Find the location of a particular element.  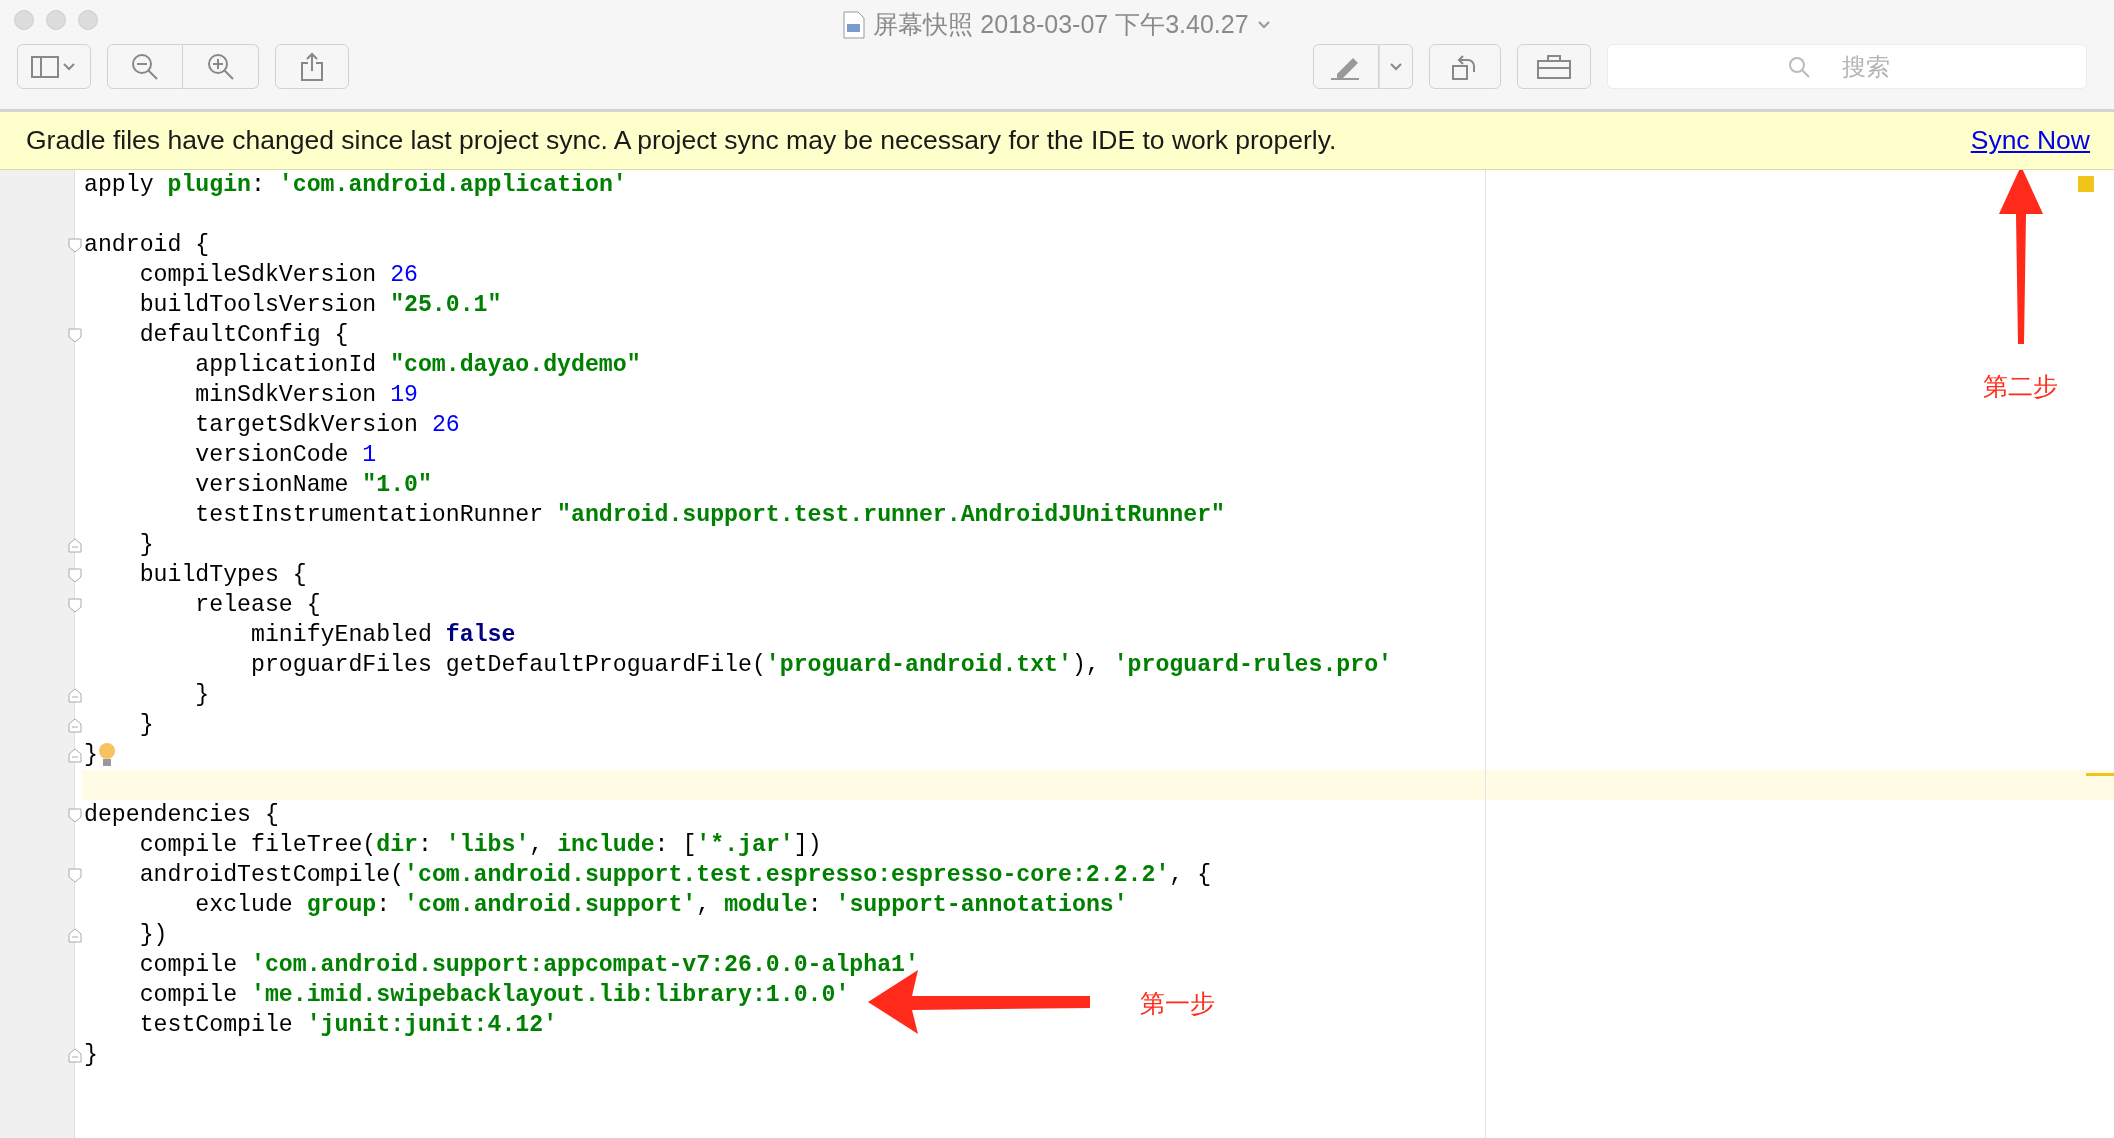

code-line: exclude group: 'com.android.support', module: 'support-annotations' is located at coordinates (661, 905).